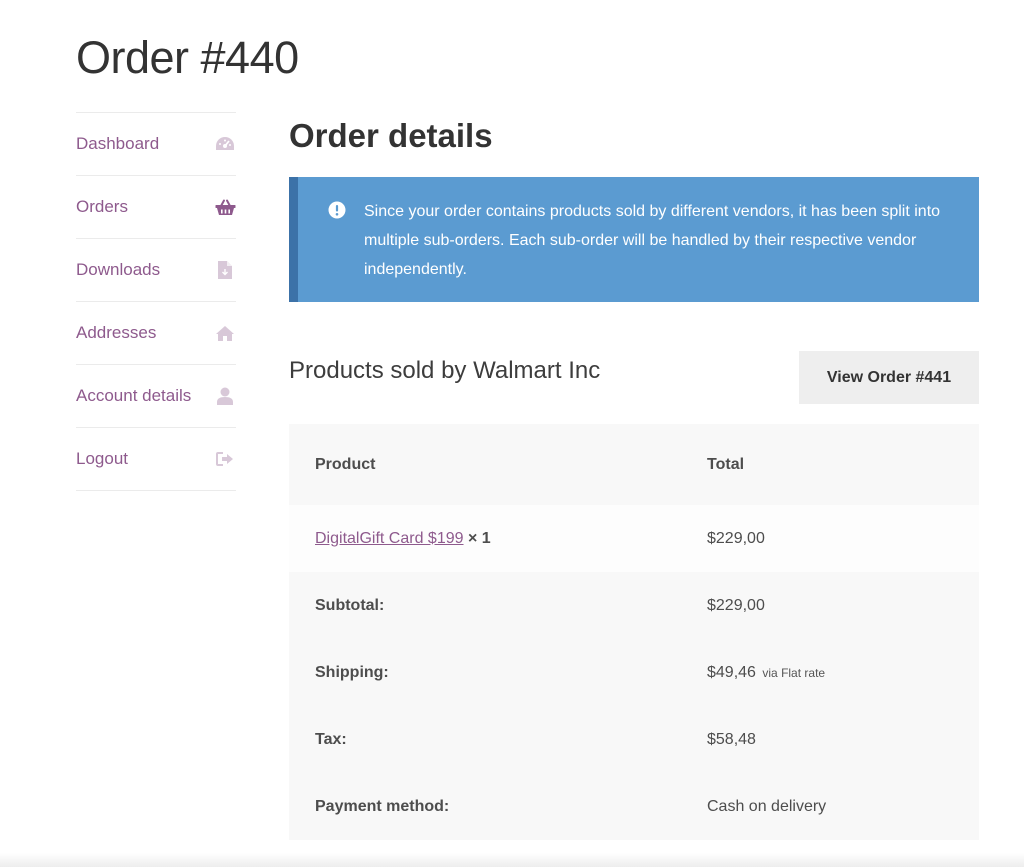 The height and width of the screenshot is (867, 1024). What do you see at coordinates (102, 206) in the screenshot?
I see `sidebar-item-label: Orders` at bounding box center [102, 206].